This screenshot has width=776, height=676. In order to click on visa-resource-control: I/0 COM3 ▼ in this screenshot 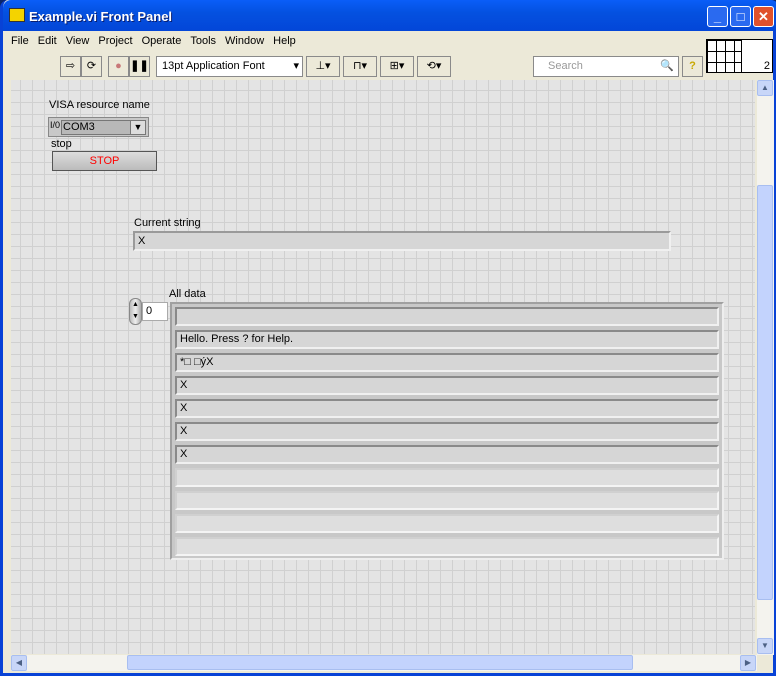, I will do `click(98, 127)`.